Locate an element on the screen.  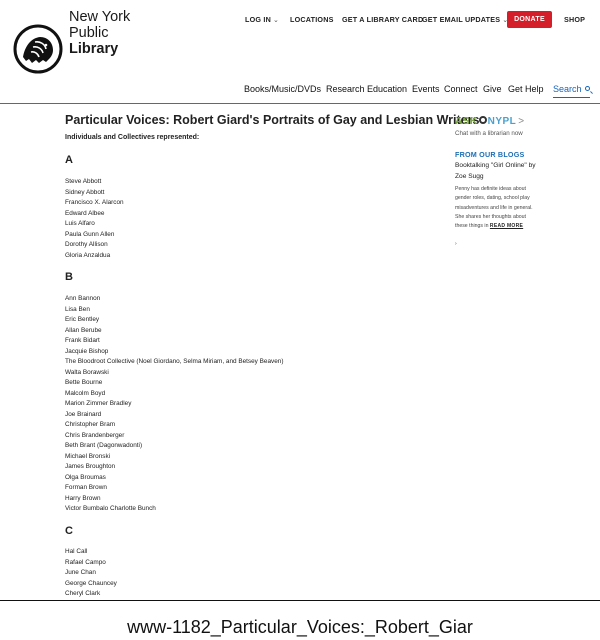
name-list-item: Dorothy Allison is located at coordinates (86, 244).